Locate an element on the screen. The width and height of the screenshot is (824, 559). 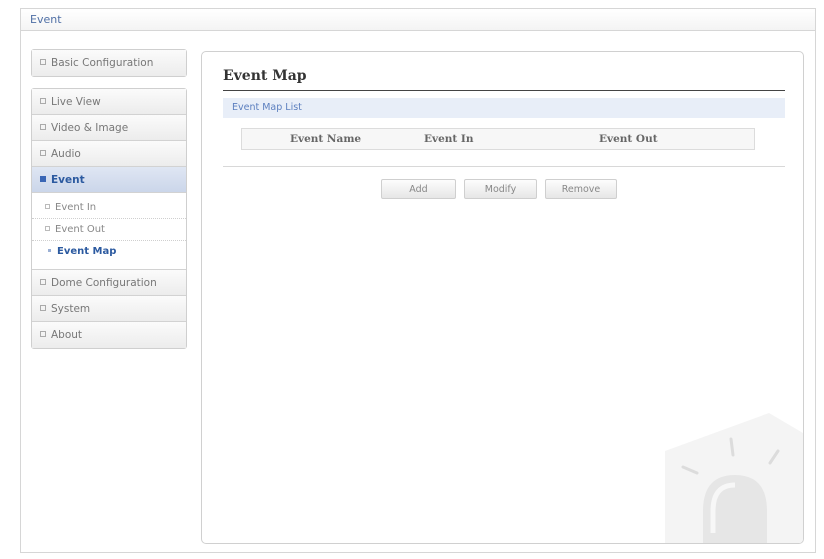
submenu-item-event-map: Event Map is located at coordinates (109, 252).